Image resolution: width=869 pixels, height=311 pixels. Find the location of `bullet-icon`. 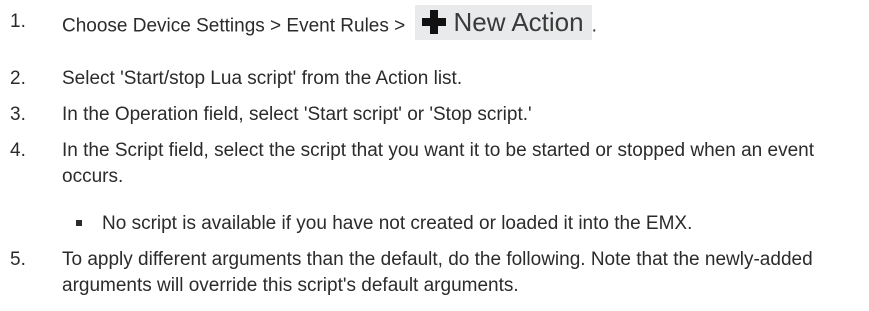

bullet-icon is located at coordinates (79, 223).